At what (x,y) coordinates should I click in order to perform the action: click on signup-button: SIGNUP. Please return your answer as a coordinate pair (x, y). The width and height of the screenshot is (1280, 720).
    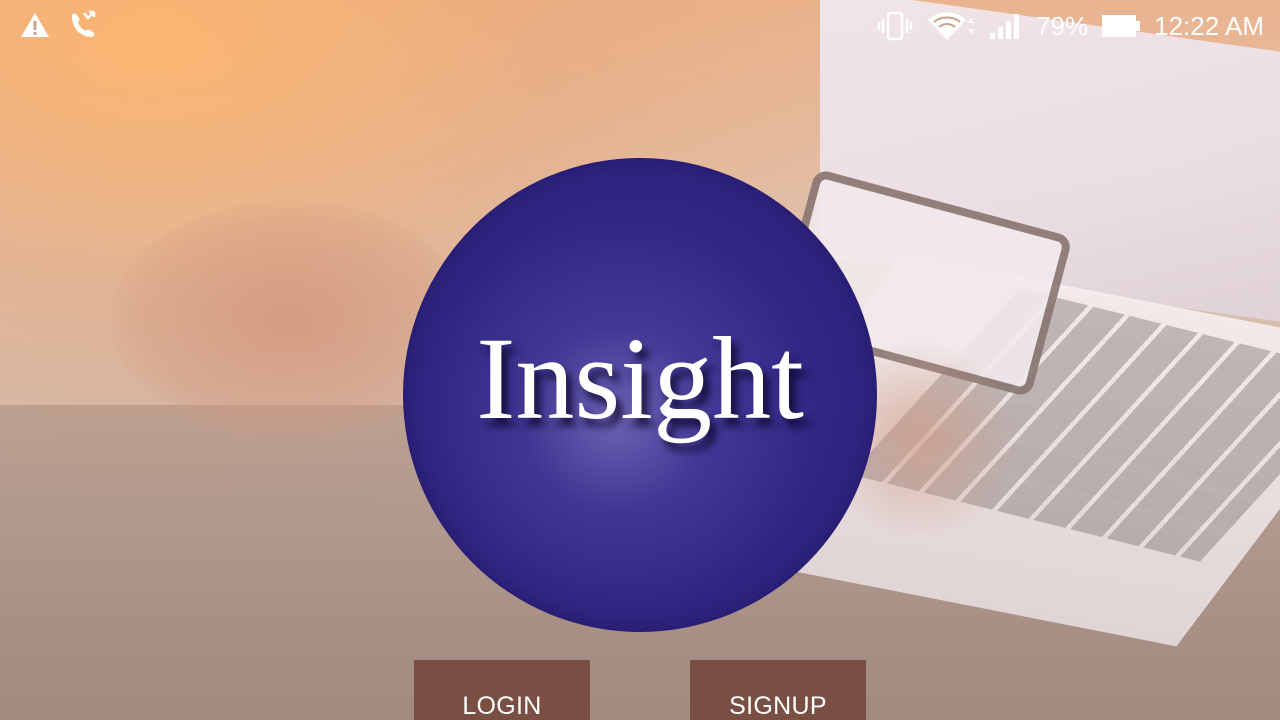
    Looking at the image, I should click on (778, 690).